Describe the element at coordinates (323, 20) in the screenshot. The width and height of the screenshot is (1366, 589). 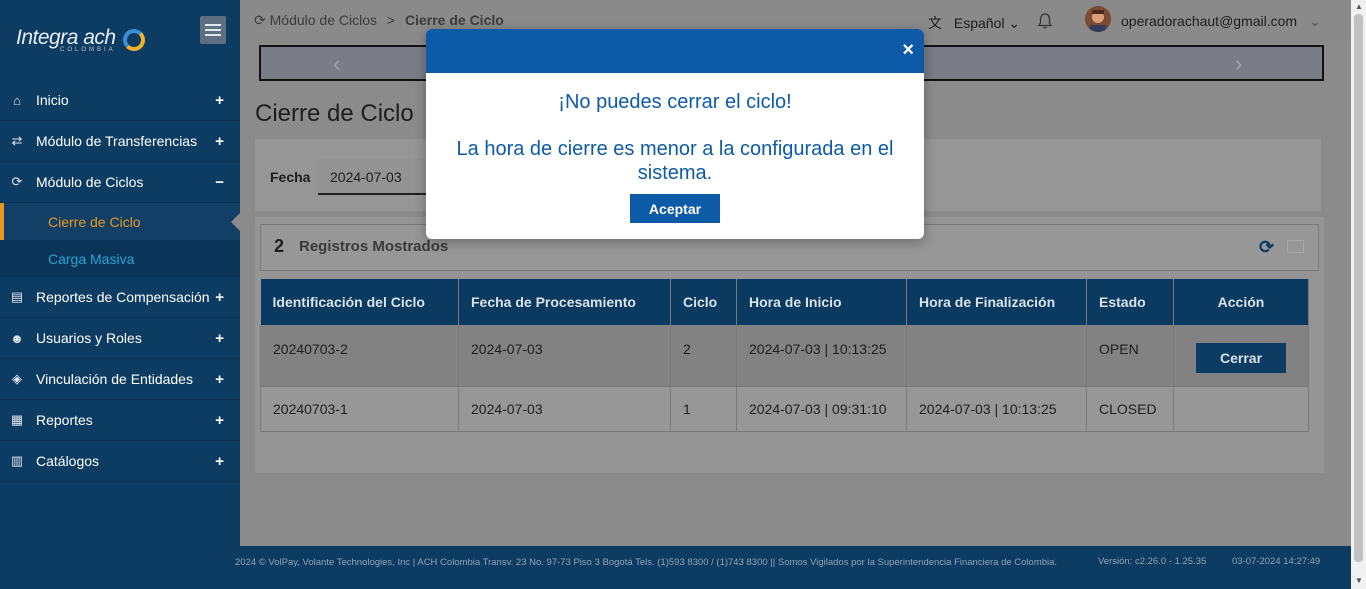
I see `breadcrumb-parent: Módulo de Ciclos` at that location.